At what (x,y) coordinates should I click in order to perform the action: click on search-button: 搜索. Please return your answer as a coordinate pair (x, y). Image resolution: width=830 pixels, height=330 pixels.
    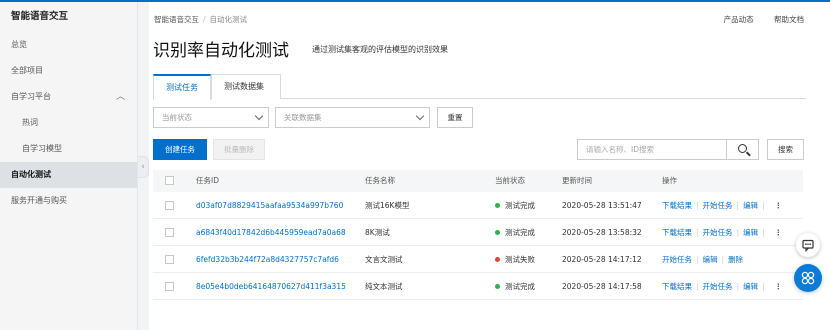
    Looking at the image, I should click on (785, 149).